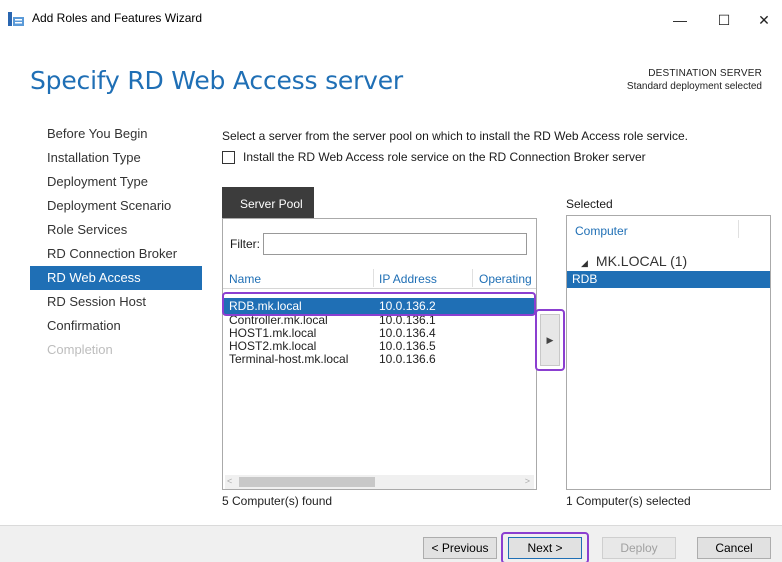 This screenshot has height=562, width=782. I want to click on domain-group: ◢ MK.LOCAL (1), so click(634, 261).